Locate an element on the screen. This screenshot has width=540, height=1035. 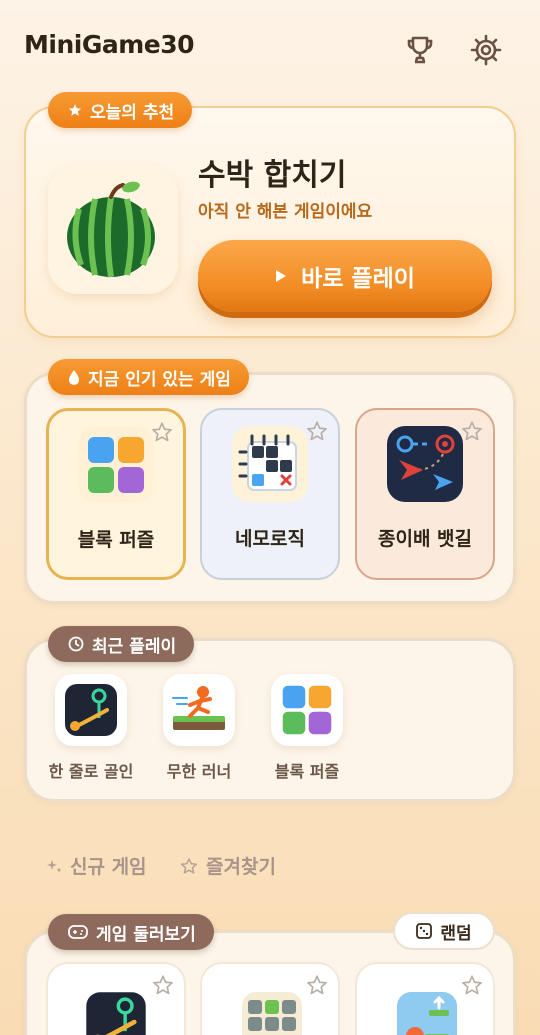
browse-badge: 게임 둘러보기 is located at coordinates (131, 932).